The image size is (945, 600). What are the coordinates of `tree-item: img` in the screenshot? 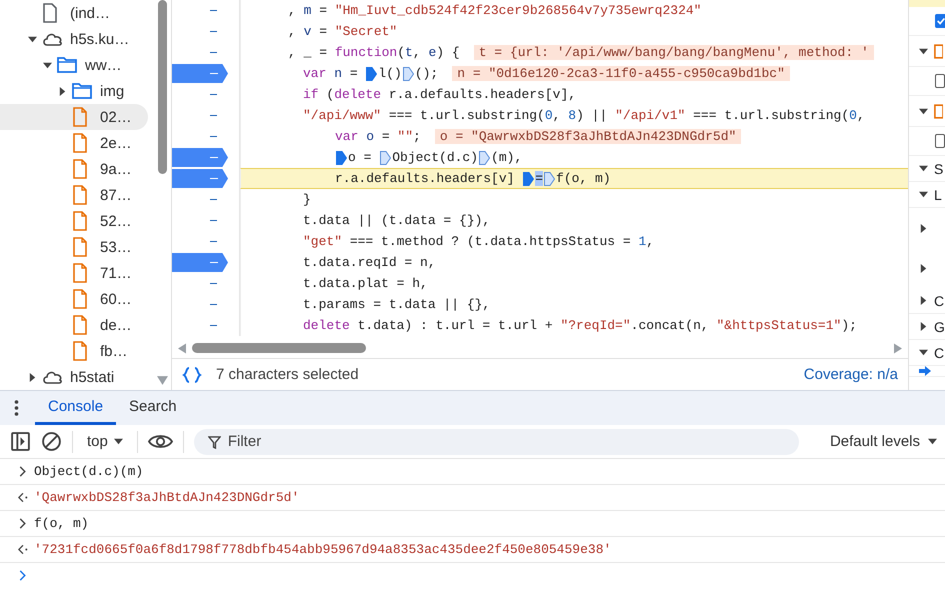 It's located at (74, 91).